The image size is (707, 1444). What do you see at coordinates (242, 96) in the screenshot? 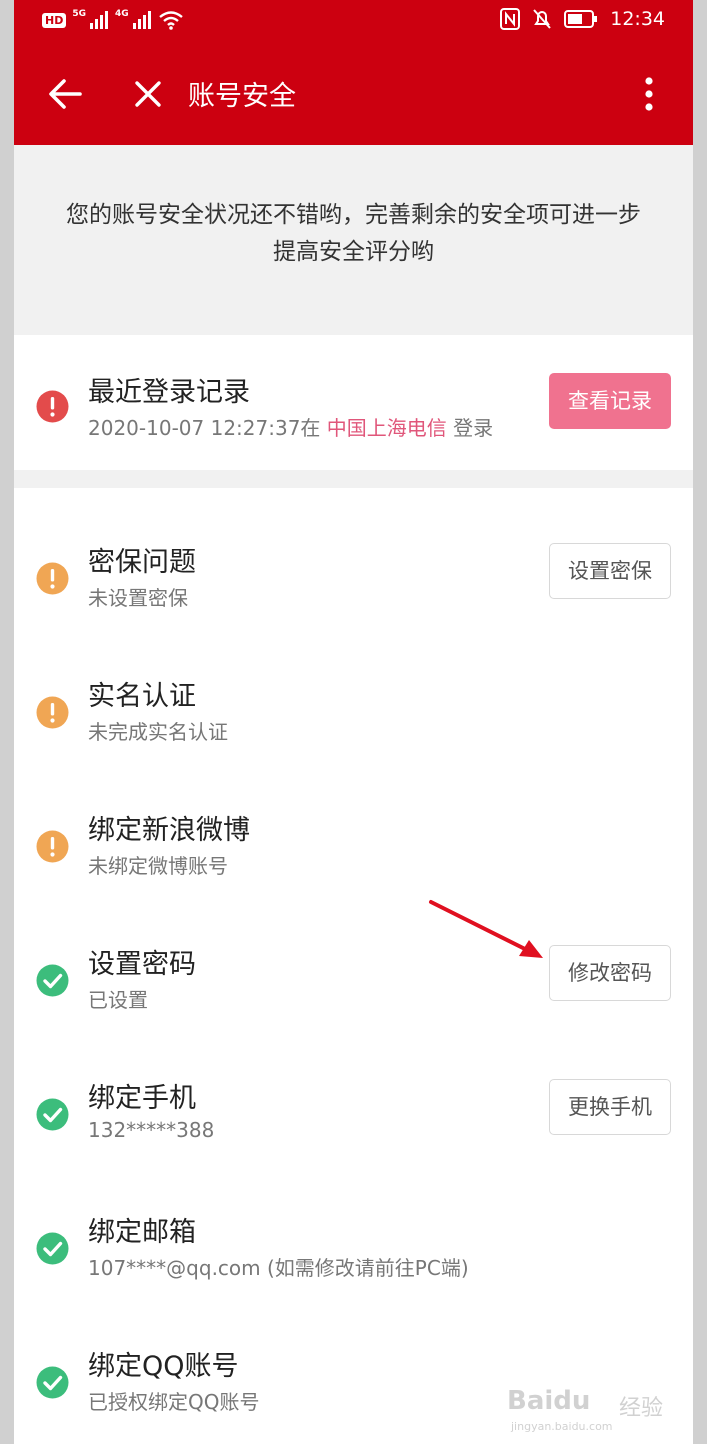
I see `page-title: 账号安全` at bounding box center [242, 96].